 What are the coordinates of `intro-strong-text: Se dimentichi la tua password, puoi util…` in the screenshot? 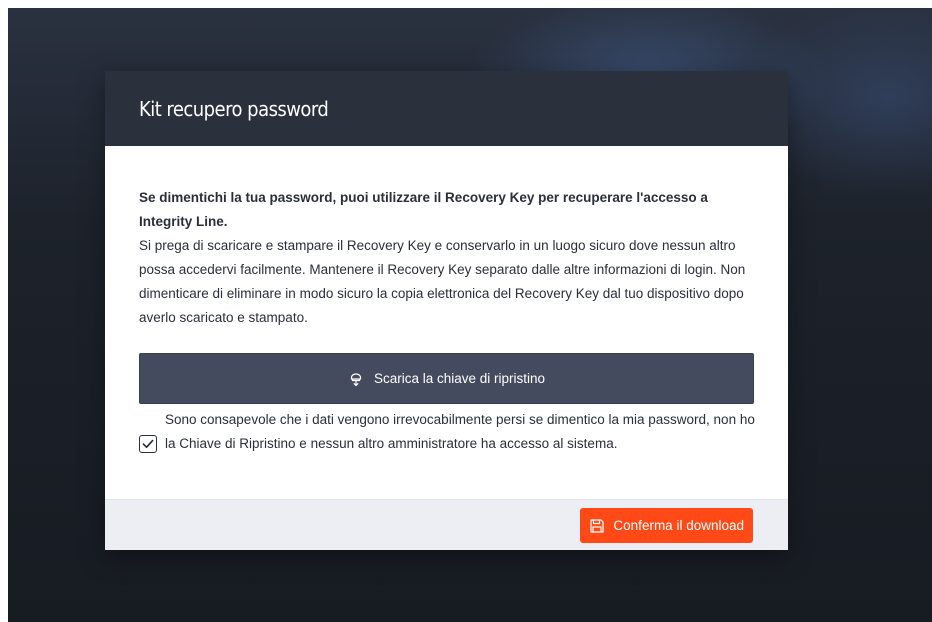 It's located at (423, 209).